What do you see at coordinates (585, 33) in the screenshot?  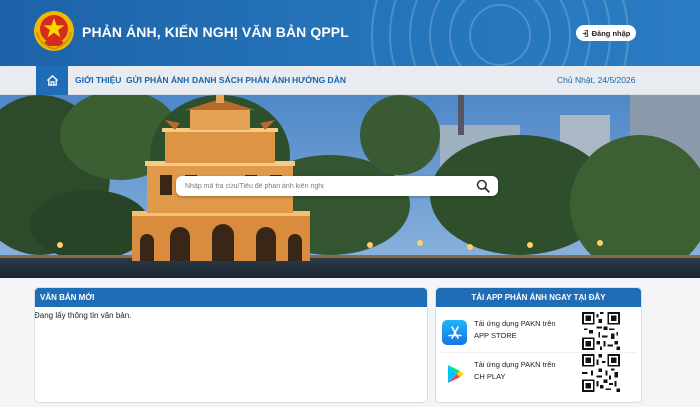 I see `login-icon` at bounding box center [585, 33].